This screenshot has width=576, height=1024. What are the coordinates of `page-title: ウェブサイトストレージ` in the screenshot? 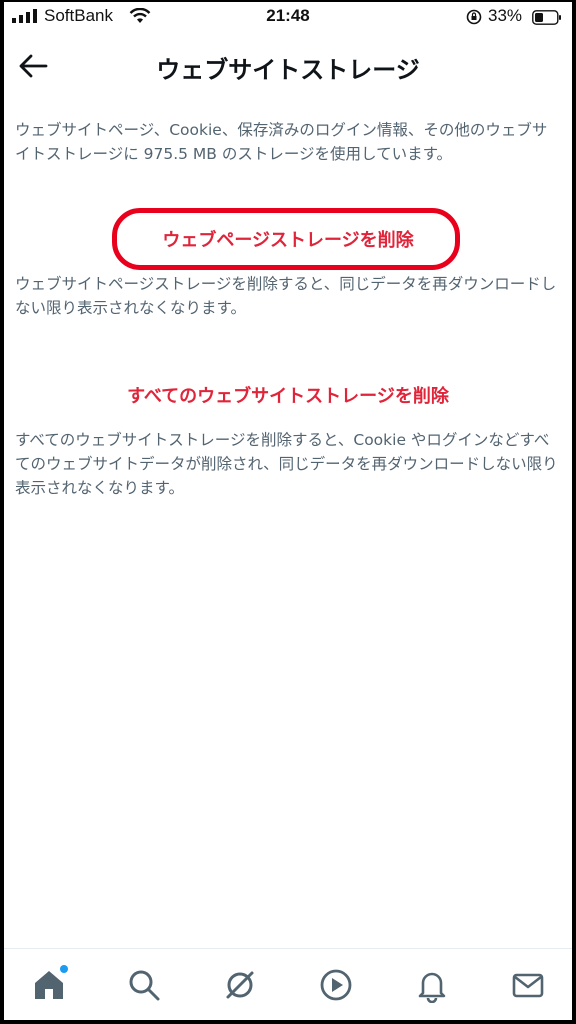 It's located at (288, 70).